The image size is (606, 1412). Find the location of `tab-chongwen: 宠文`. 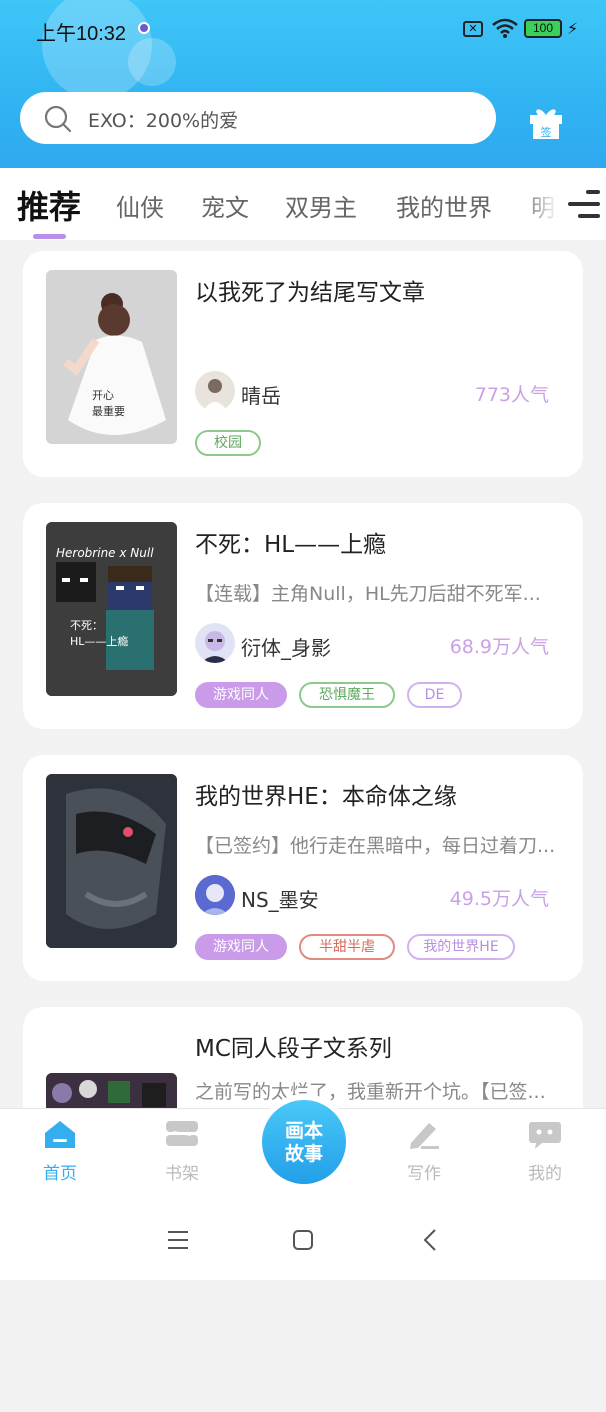

tab-chongwen: 宠文 is located at coordinates (225, 205).